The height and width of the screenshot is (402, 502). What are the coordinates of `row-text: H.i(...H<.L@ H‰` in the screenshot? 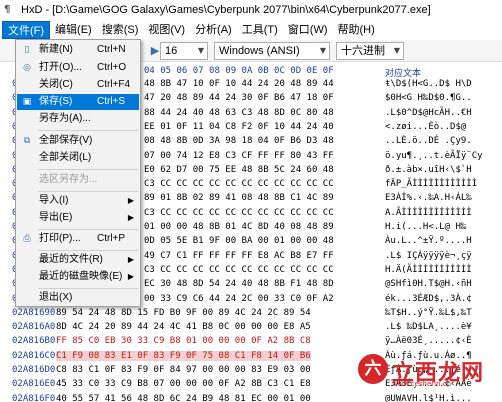 It's located at (425, 227).